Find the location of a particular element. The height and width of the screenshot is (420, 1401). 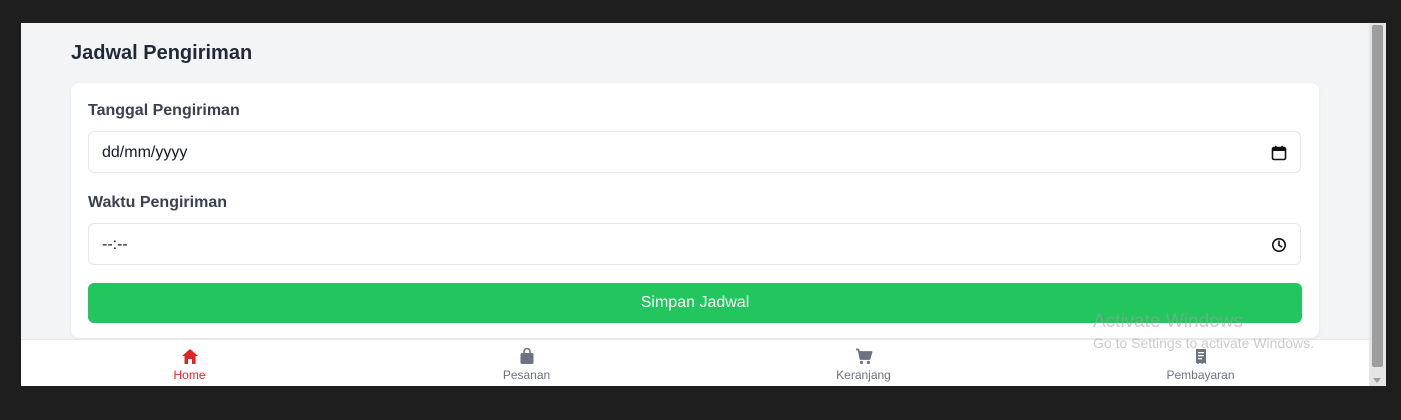

bag-icon is located at coordinates (526, 356).